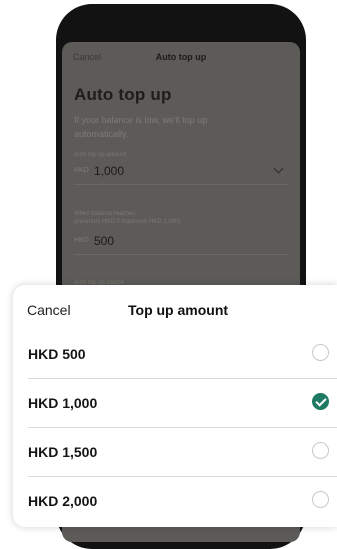 The height and width of the screenshot is (549, 337). Describe the element at coordinates (178, 310) in the screenshot. I see `sheet-title: Top up amount` at that location.